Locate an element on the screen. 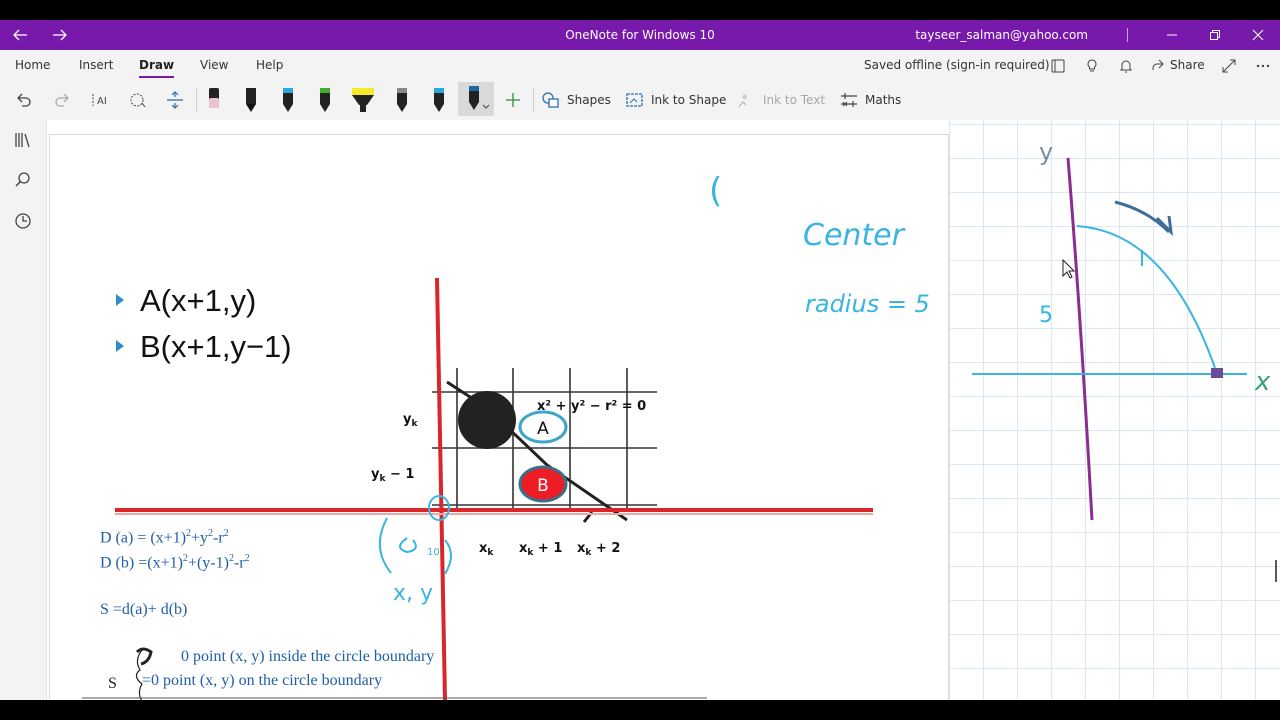  pen-green-icon is located at coordinates (325, 100).